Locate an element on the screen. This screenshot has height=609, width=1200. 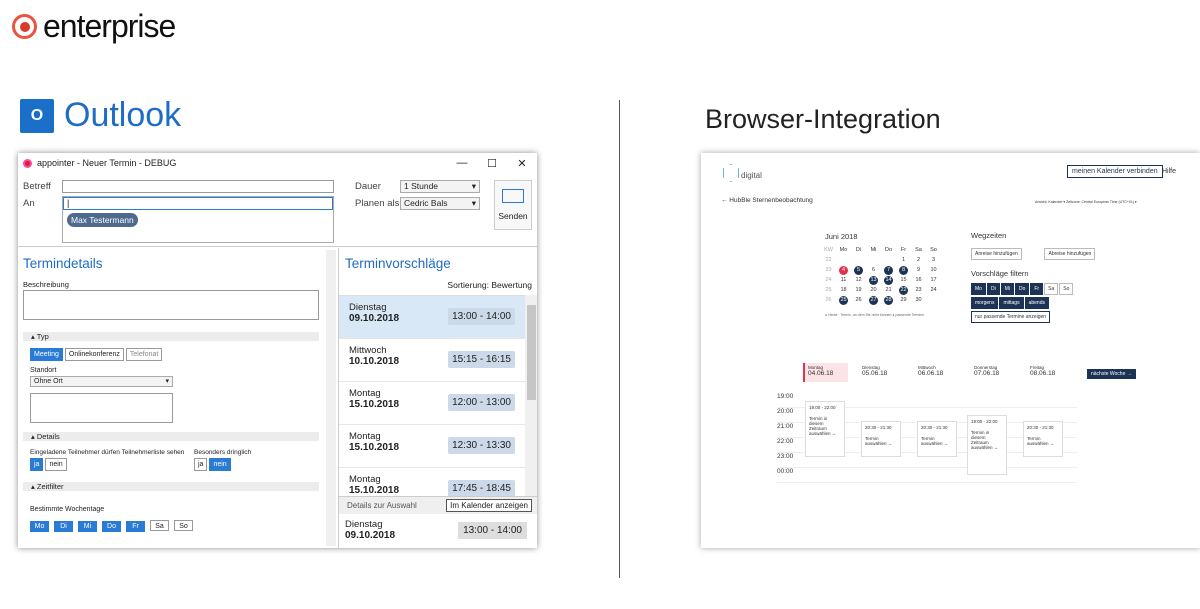
details-scrollbar is located at coordinates (331, 398).